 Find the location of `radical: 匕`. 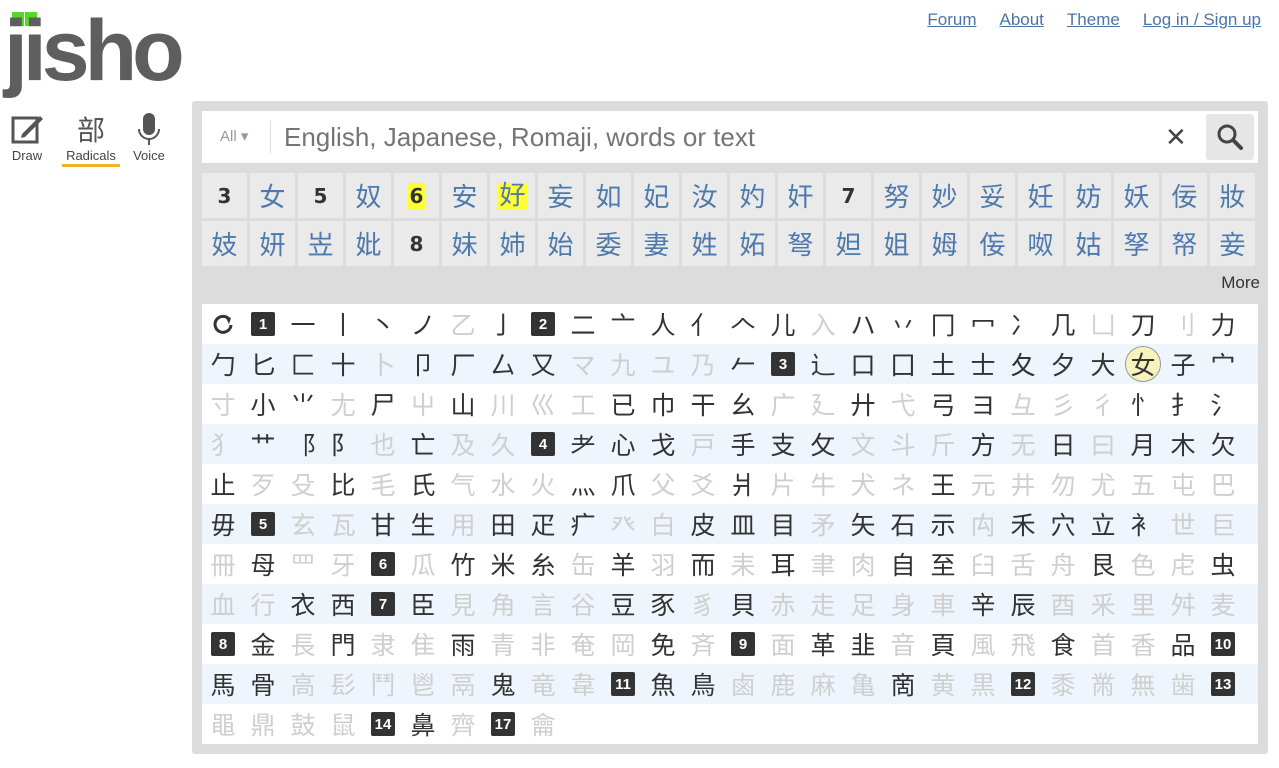

radical: 匕 is located at coordinates (263, 364).